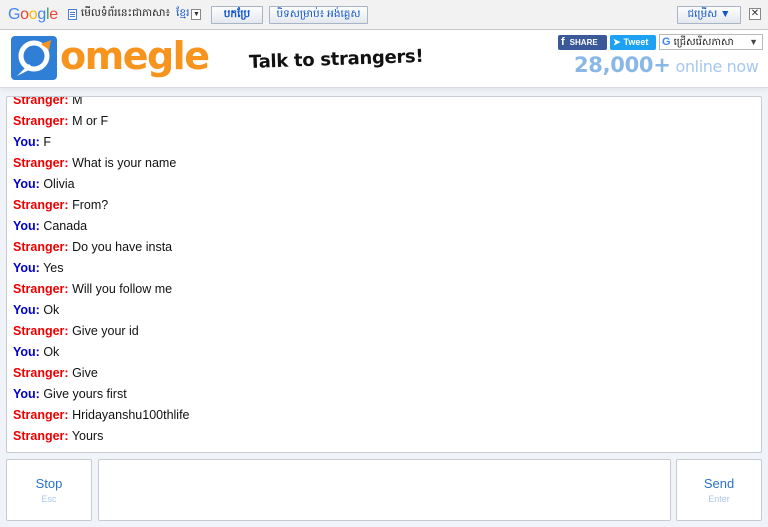 Image resolution: width=768 pixels, height=527 pixels. I want to click on message-text: Olivia, so click(59, 184).